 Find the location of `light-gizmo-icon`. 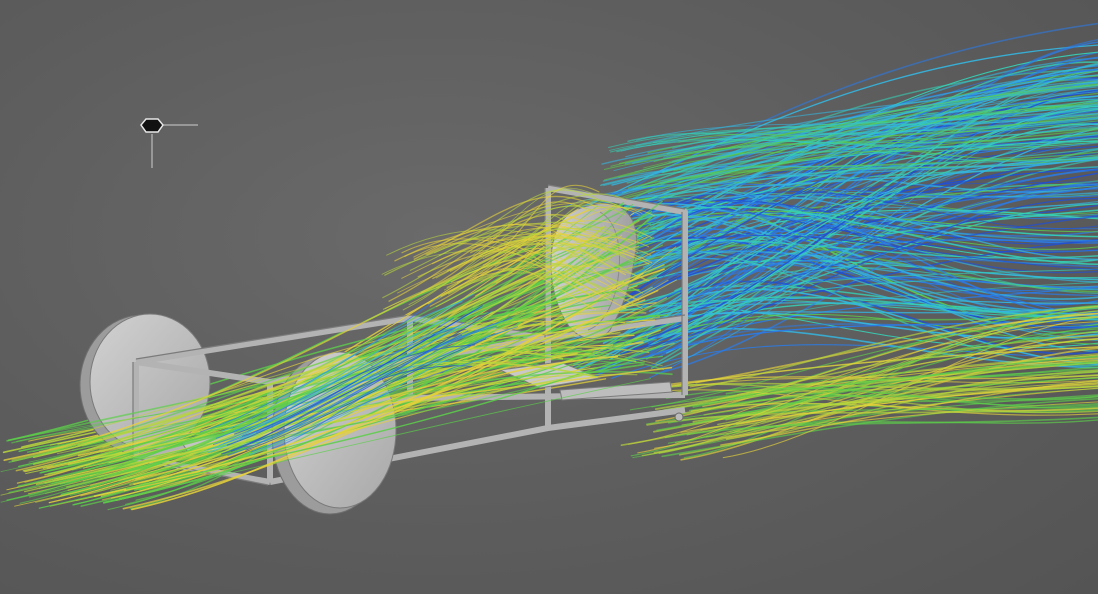

light-gizmo-icon is located at coordinates (165, 139).